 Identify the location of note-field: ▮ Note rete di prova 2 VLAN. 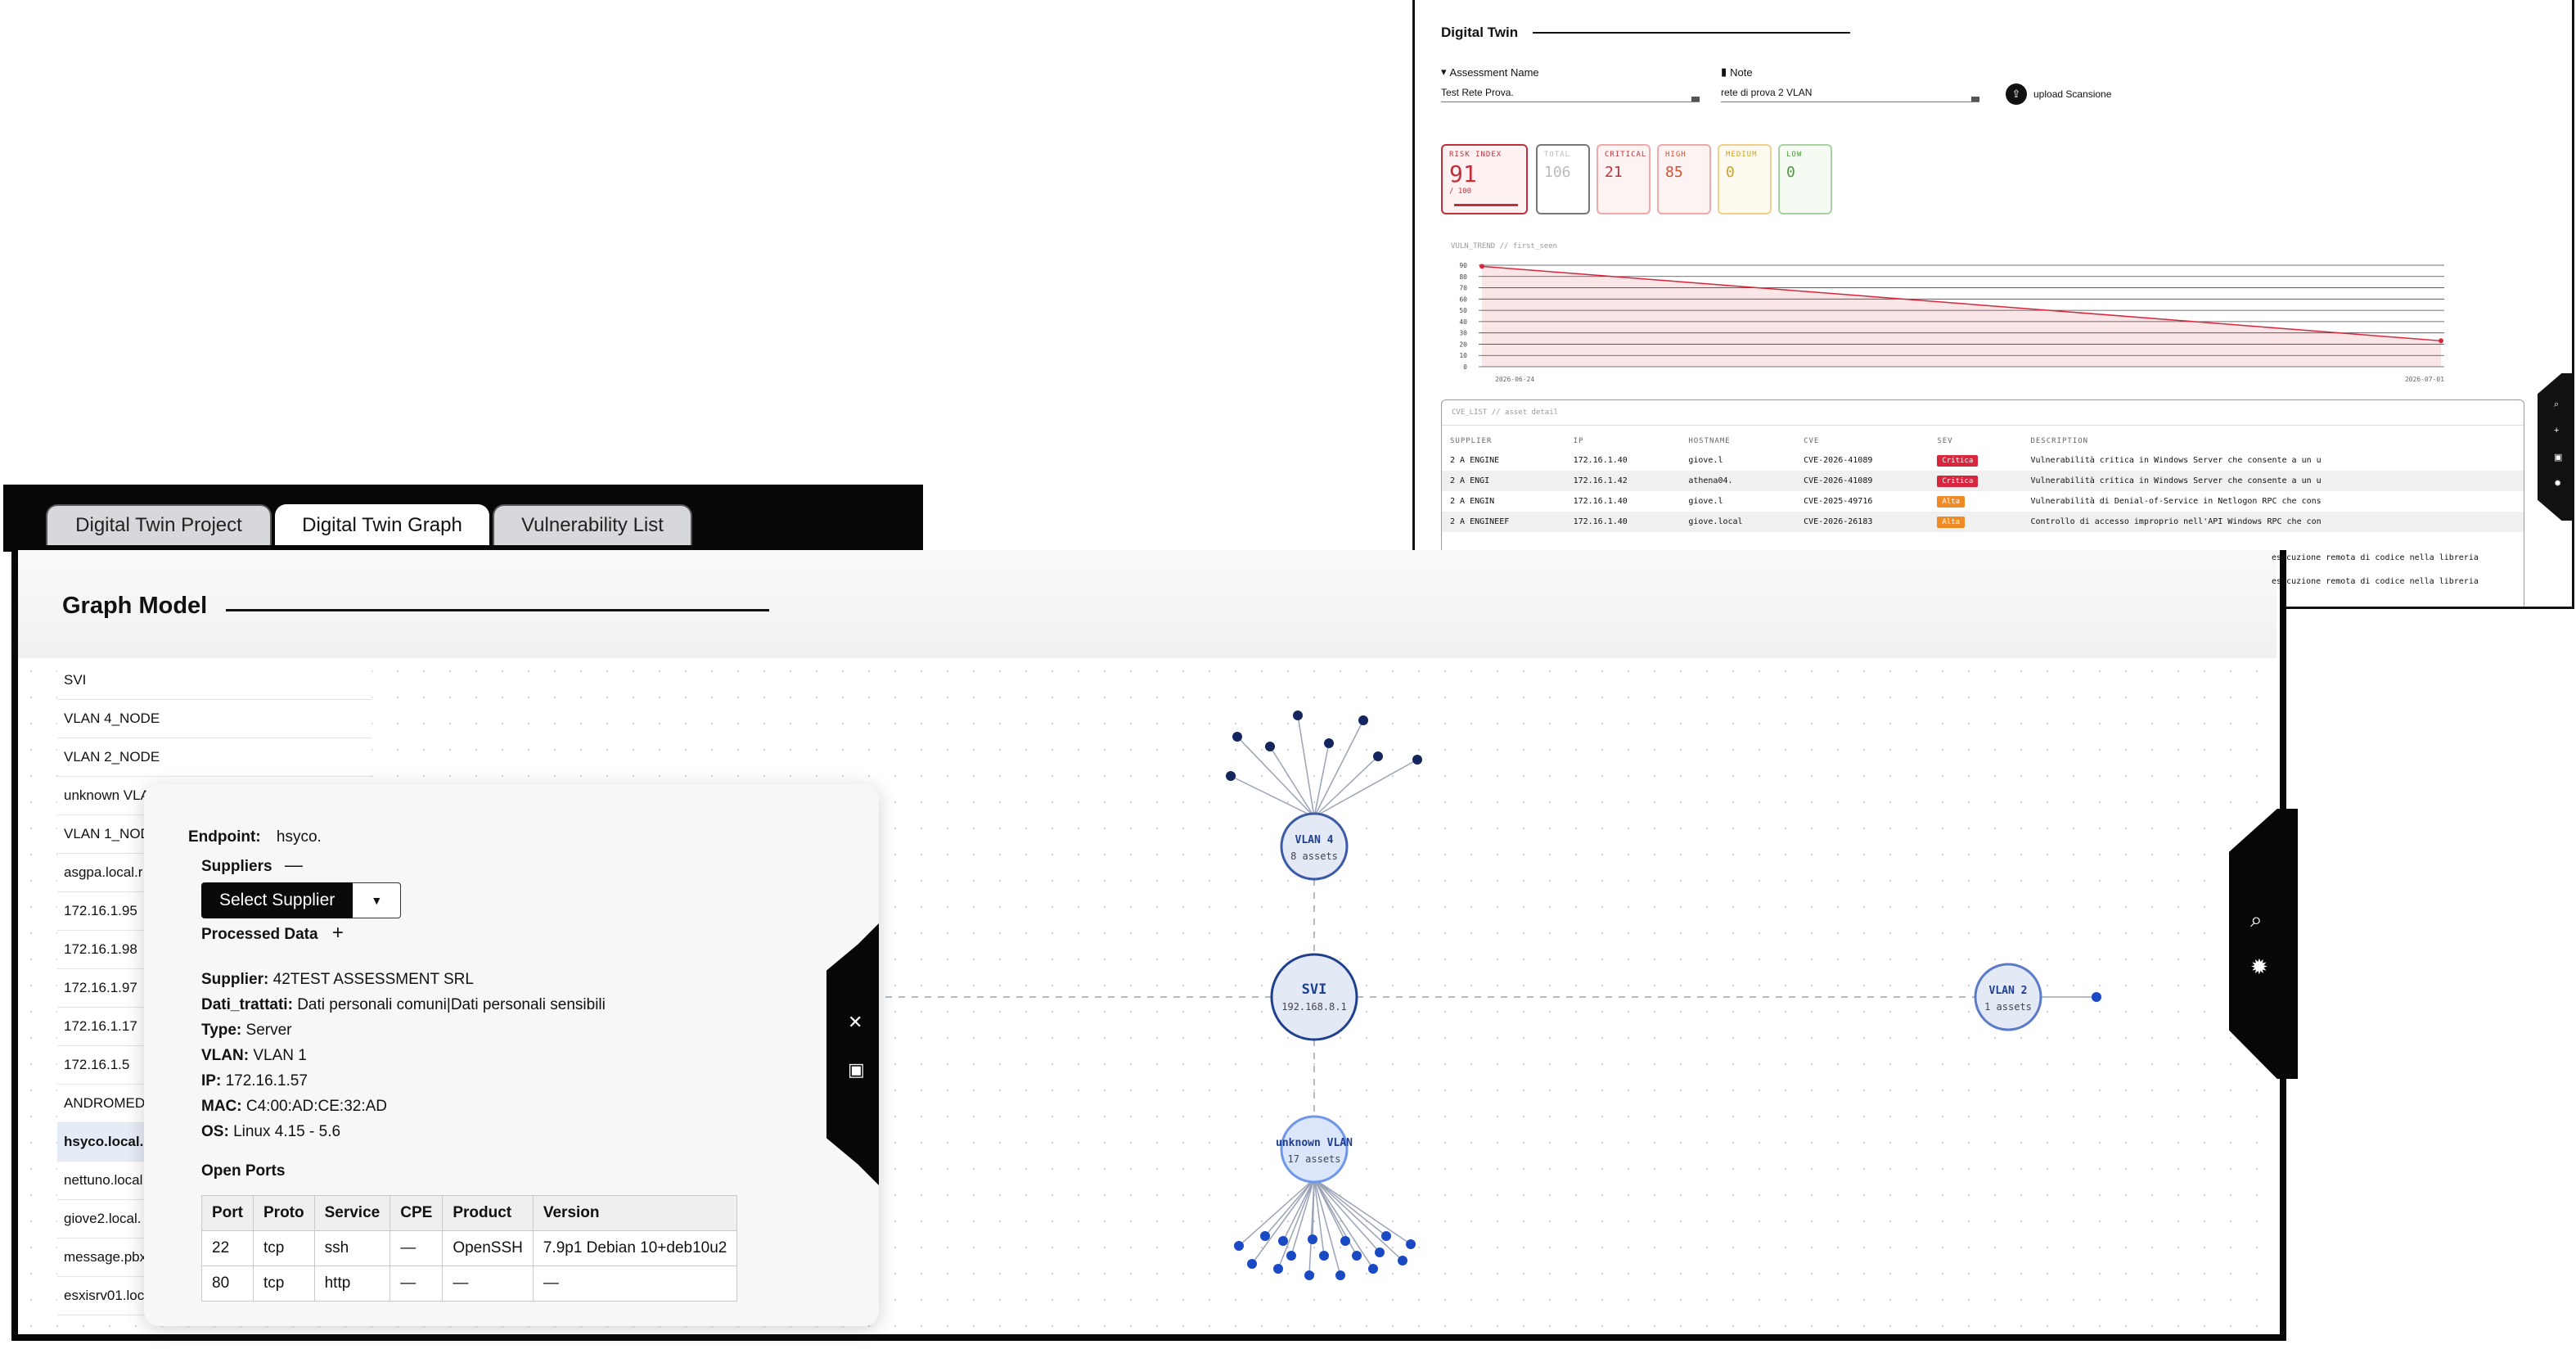
(1850, 83).